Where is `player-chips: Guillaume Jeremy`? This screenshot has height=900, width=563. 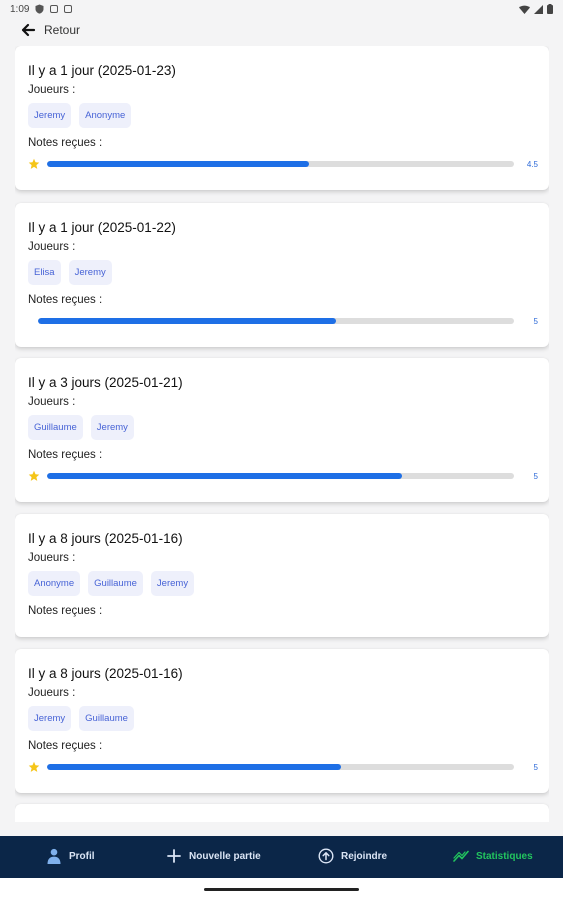
player-chips: Guillaume Jeremy is located at coordinates (81, 427).